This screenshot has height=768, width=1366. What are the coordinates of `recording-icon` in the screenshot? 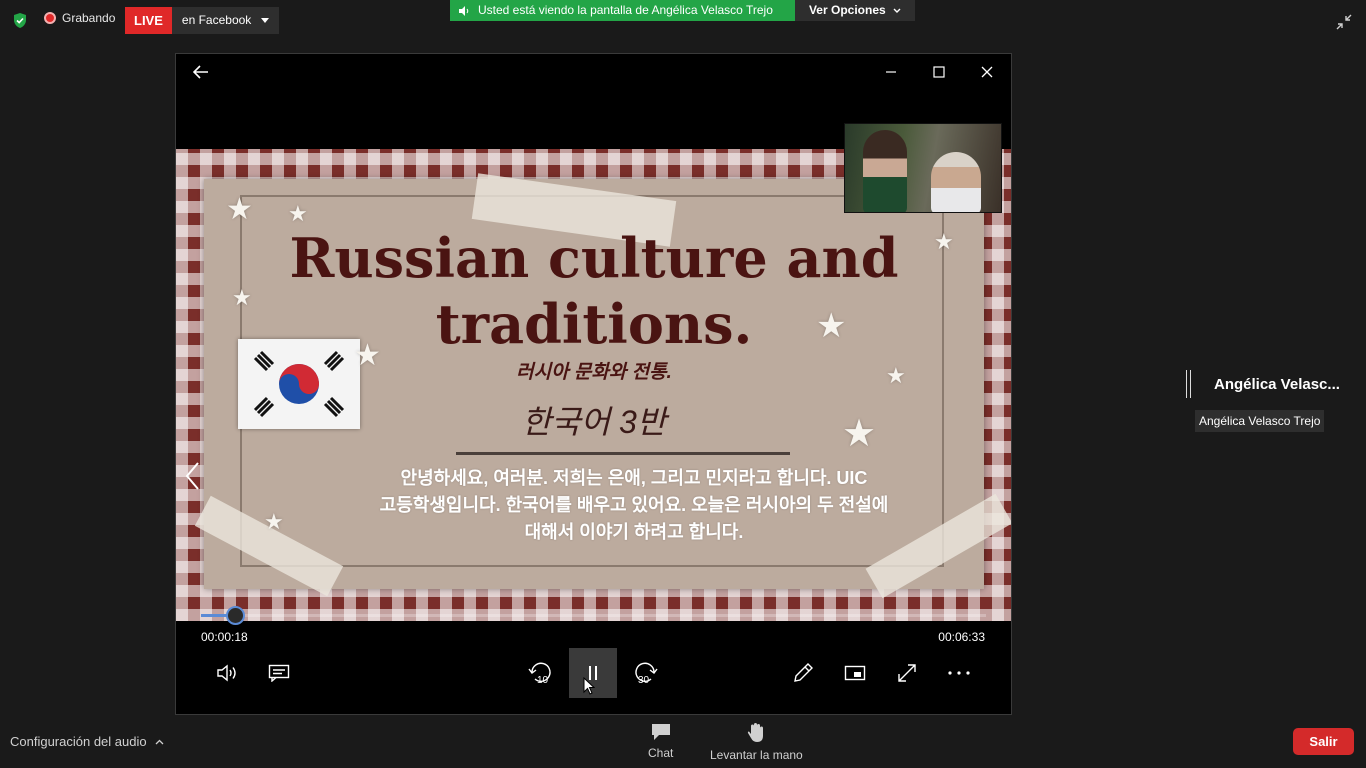 It's located at (50, 18).